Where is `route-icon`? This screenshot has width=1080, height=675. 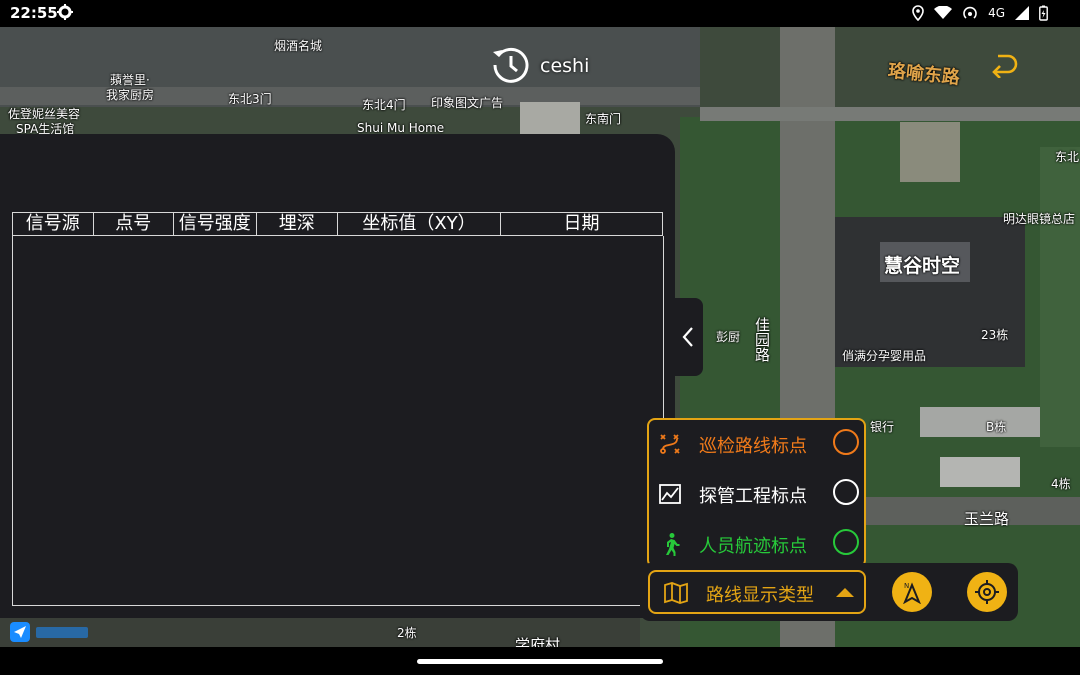
route-icon is located at coordinates (670, 444).